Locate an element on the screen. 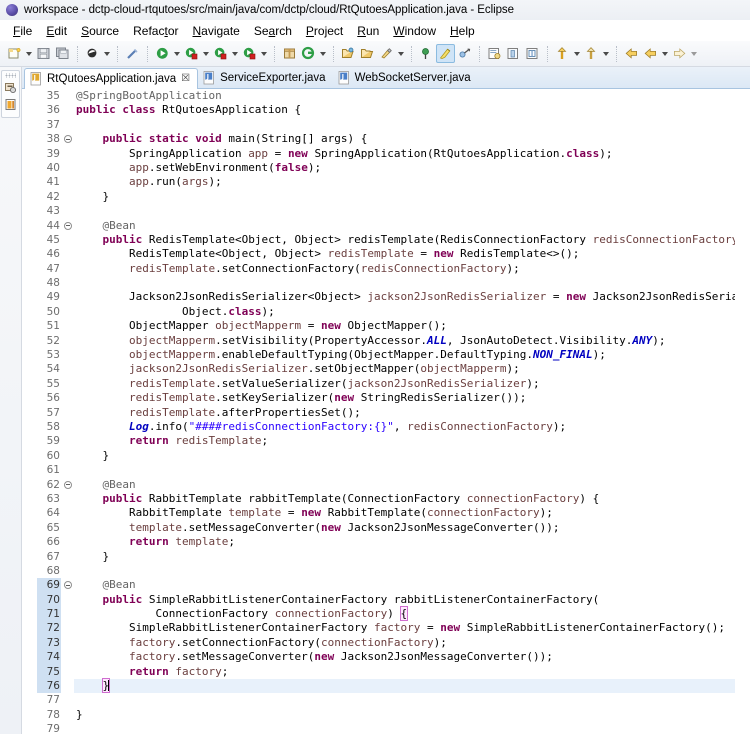  new-wizard-icon is located at coordinates (14, 53).